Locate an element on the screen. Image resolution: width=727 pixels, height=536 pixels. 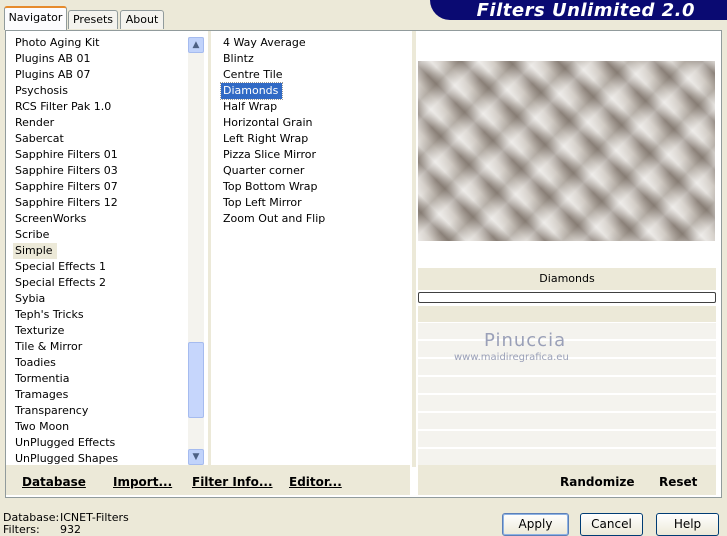
category-item: Sybia is located at coordinates (99, 299).